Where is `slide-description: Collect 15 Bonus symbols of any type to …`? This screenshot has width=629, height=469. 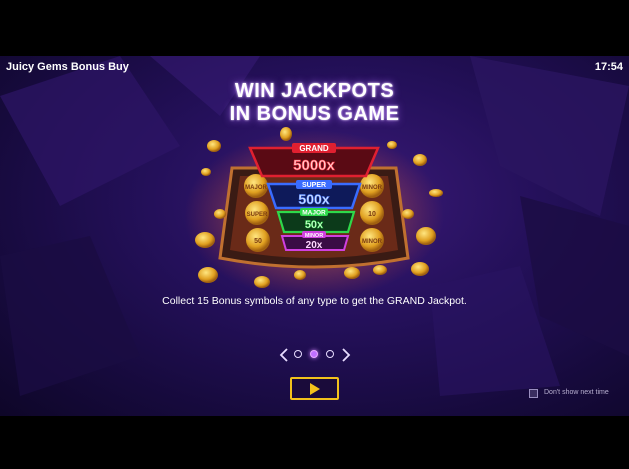
slide-description: Collect 15 Bonus symbols of any type to … is located at coordinates (314, 301).